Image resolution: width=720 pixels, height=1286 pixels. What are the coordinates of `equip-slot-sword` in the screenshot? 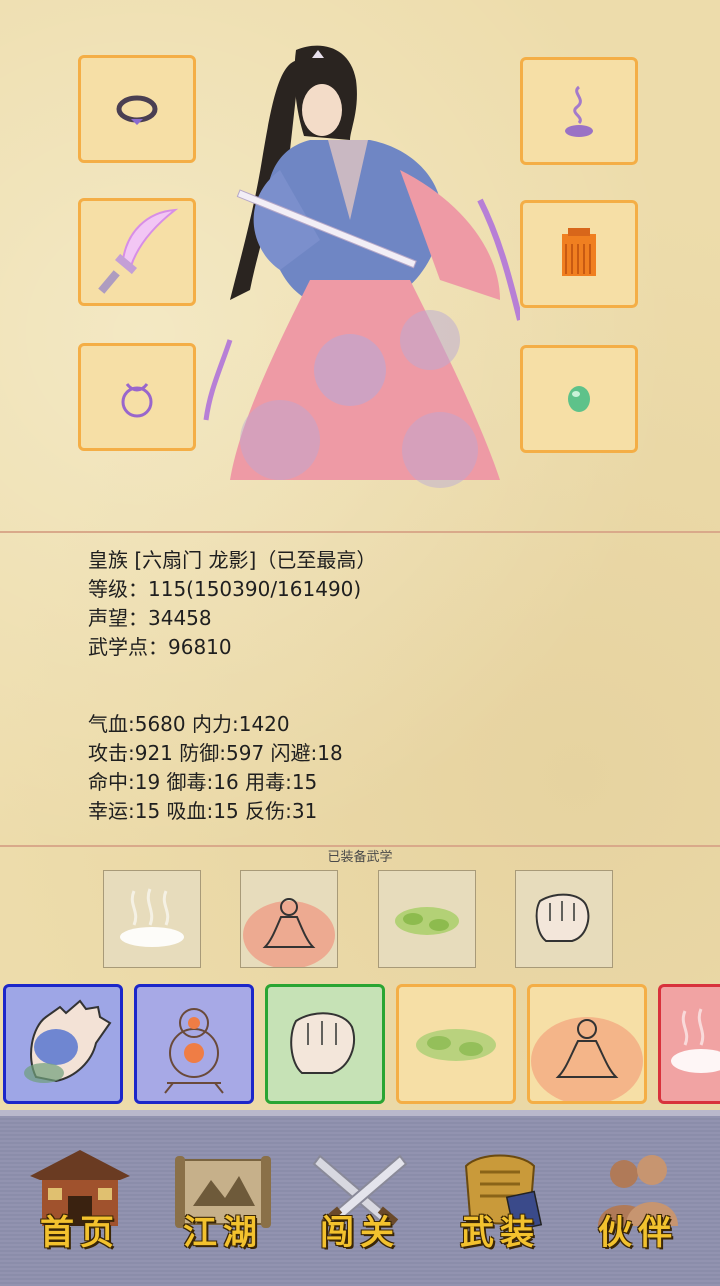 It's located at (137, 252).